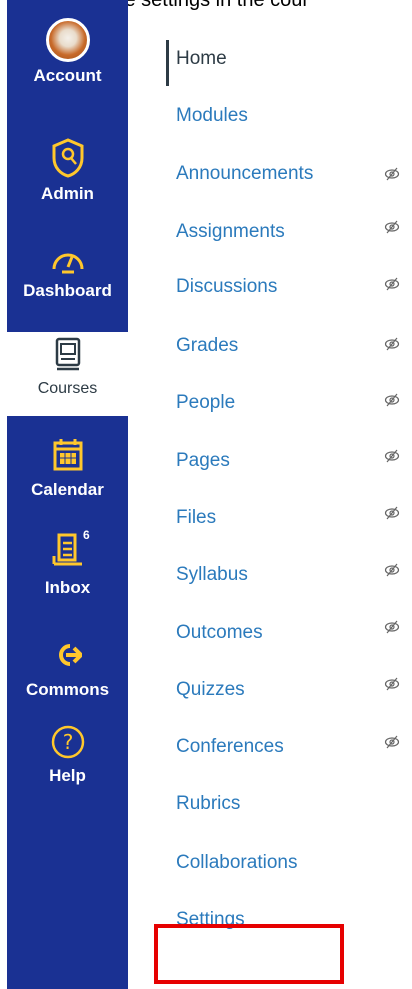 The height and width of the screenshot is (989, 412). Describe the element at coordinates (67, 689) in the screenshot. I see `nav-commons-label: Commons` at that location.